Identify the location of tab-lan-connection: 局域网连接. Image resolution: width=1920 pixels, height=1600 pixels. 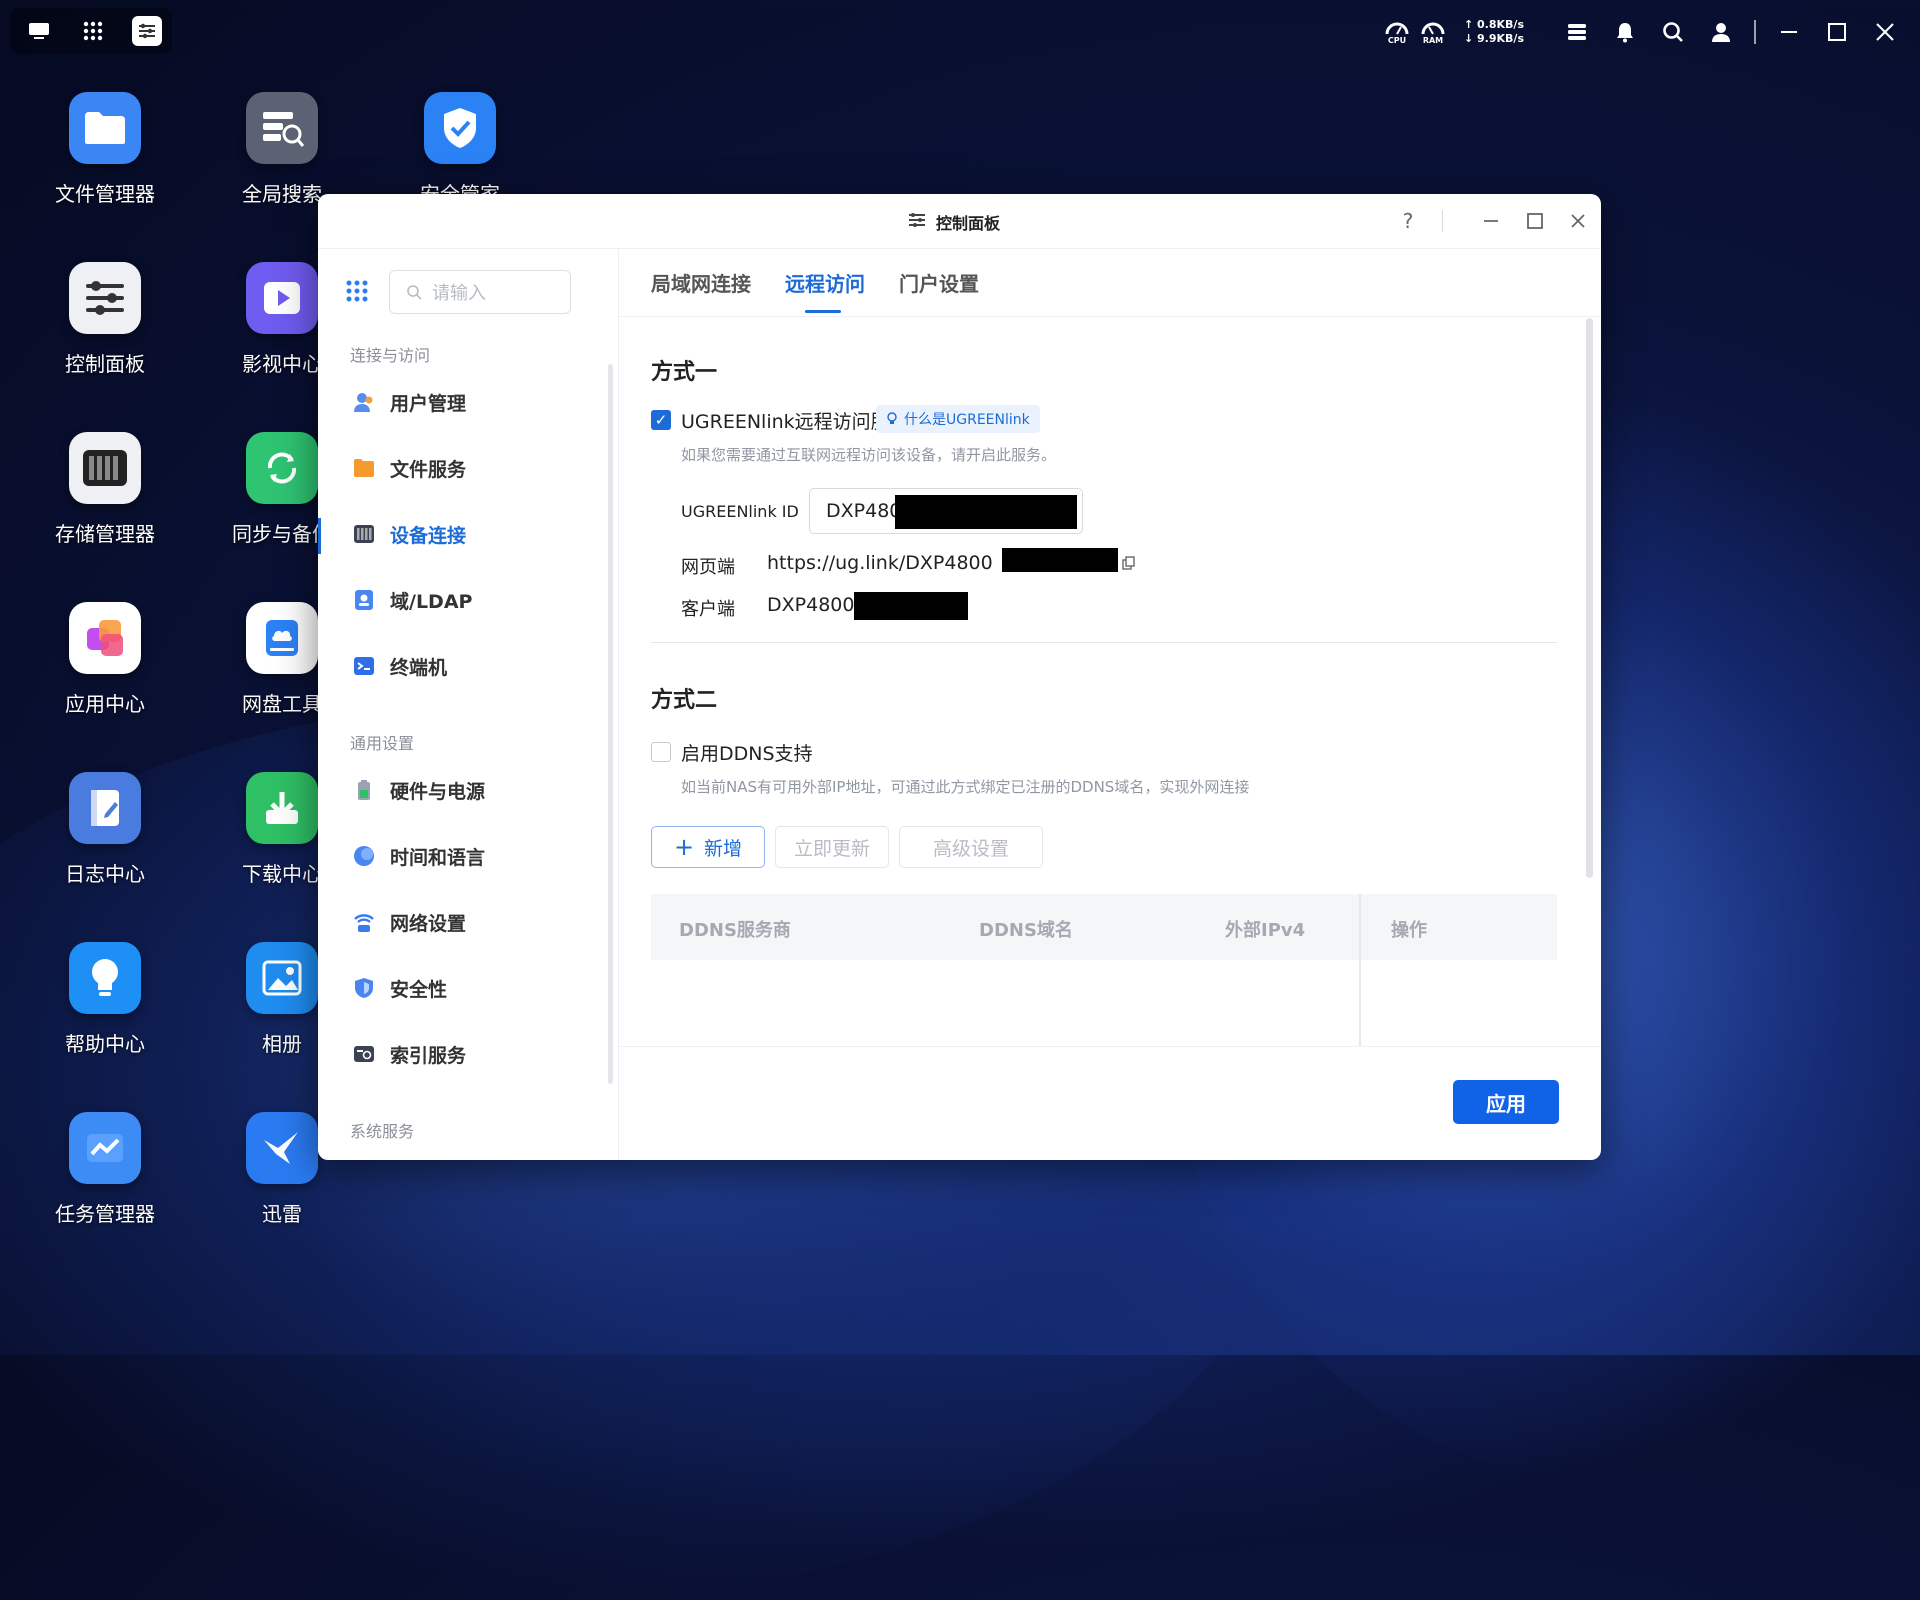
(701, 287).